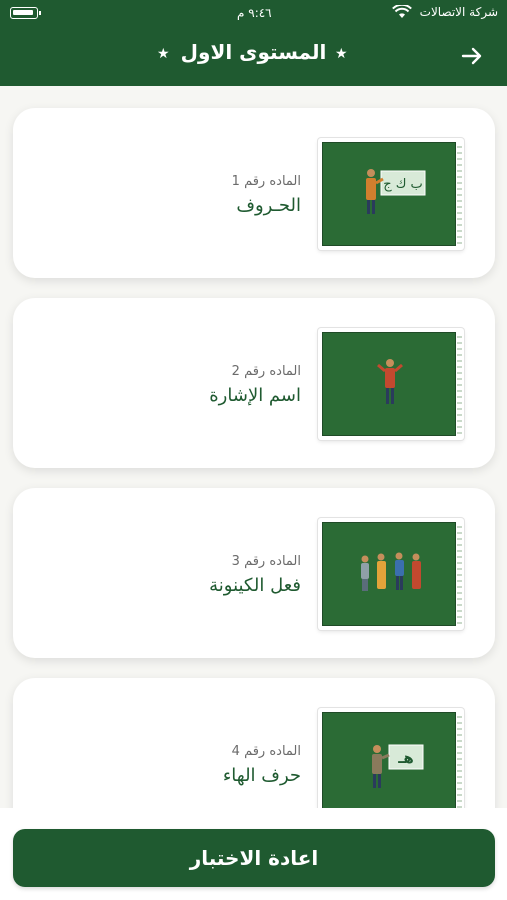  I want to click on teacher-letters-illustration: ب ك ج, so click(396, 191).